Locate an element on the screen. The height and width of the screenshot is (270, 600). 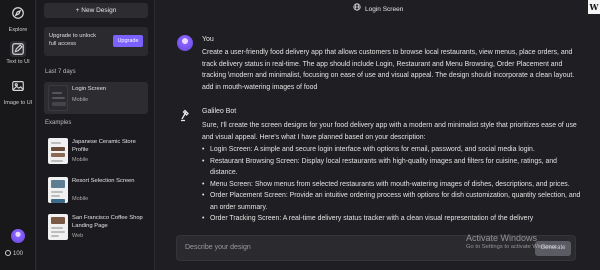
prompt-input: Describe your design is located at coordinates (218, 247).